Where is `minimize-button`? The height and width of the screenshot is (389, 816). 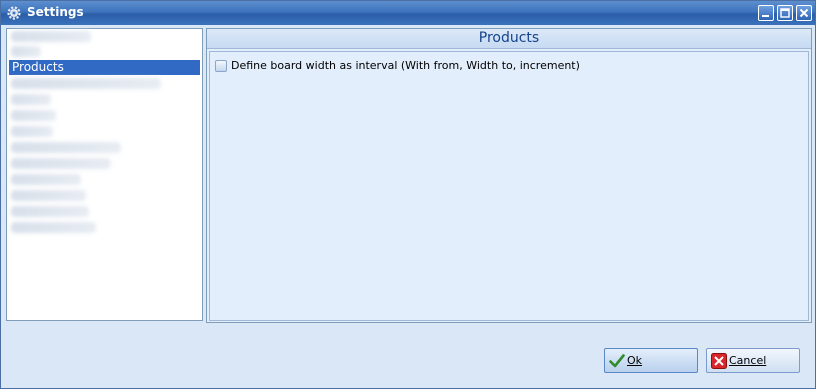
minimize-button is located at coordinates (766, 13).